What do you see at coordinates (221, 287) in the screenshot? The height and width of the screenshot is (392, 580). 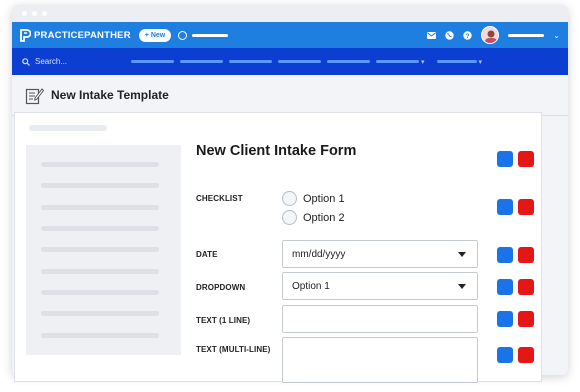 I see `dropdown-label: DROPDOWN` at bounding box center [221, 287].